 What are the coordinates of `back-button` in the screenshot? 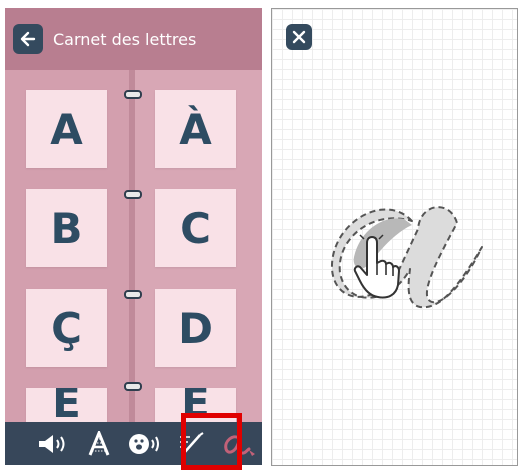 It's located at (28, 39).